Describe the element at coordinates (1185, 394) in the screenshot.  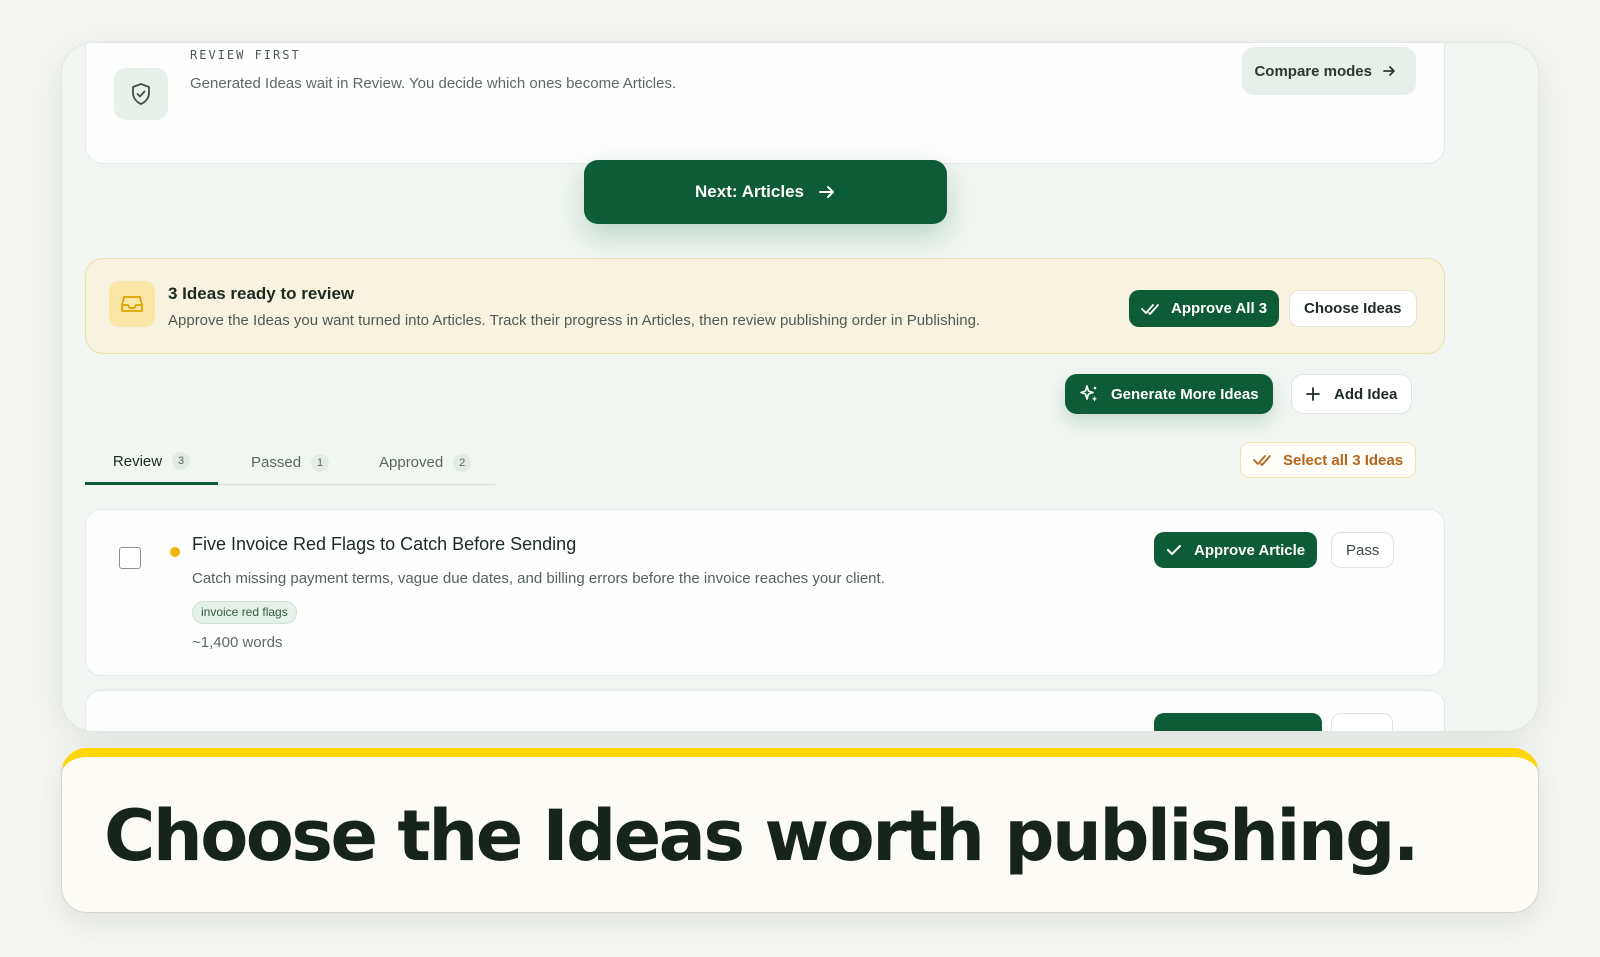
I see `generate-label: Generate More Ideas` at that location.